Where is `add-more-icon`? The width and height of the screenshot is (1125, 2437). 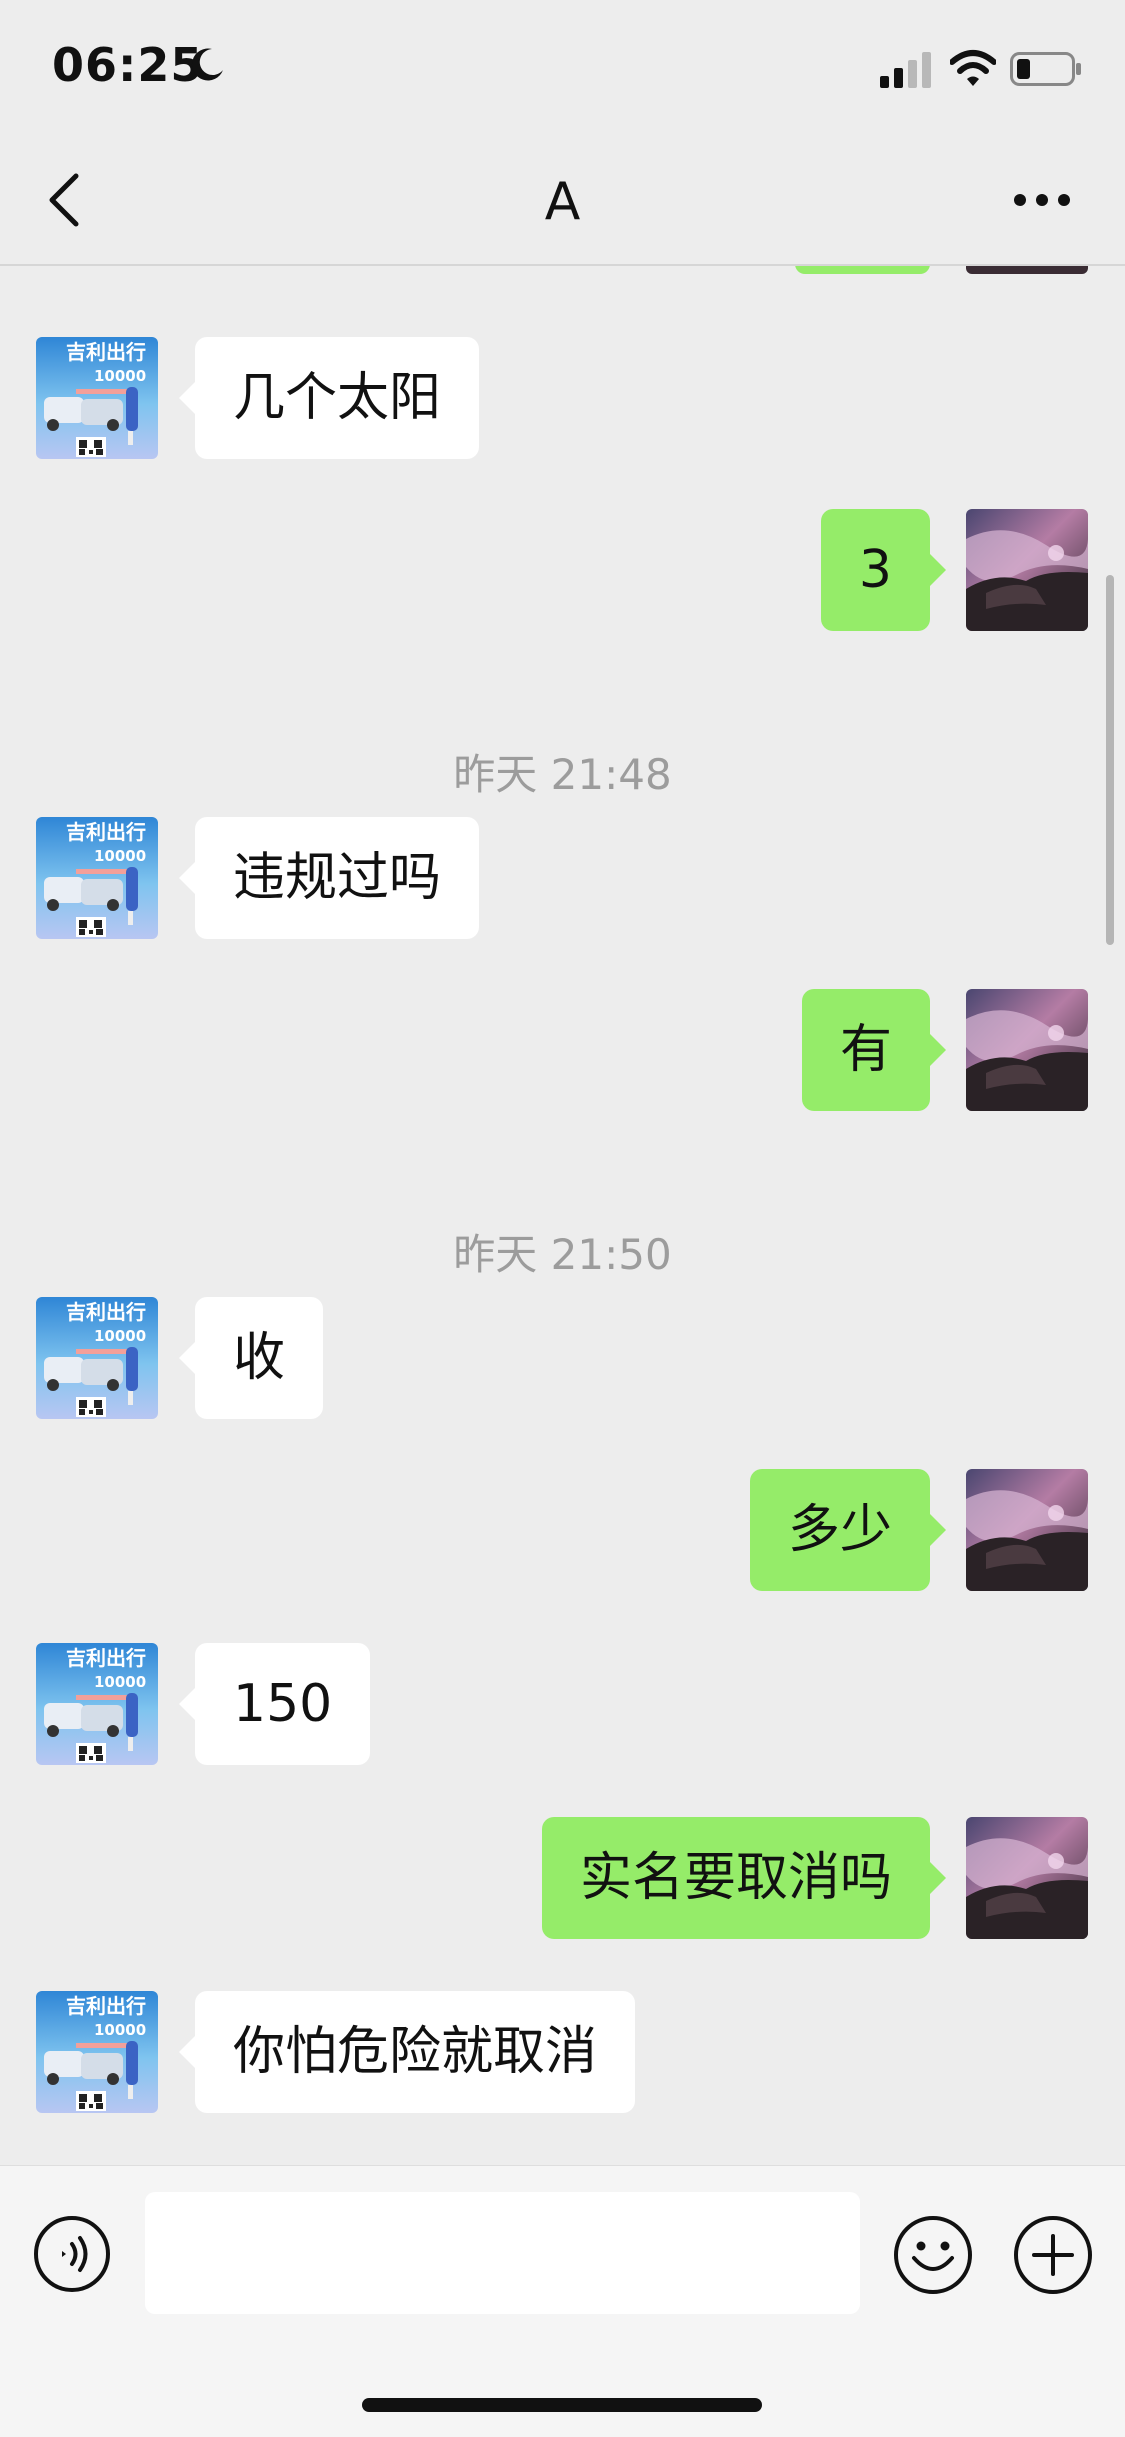 add-more-icon is located at coordinates (1053, 2255).